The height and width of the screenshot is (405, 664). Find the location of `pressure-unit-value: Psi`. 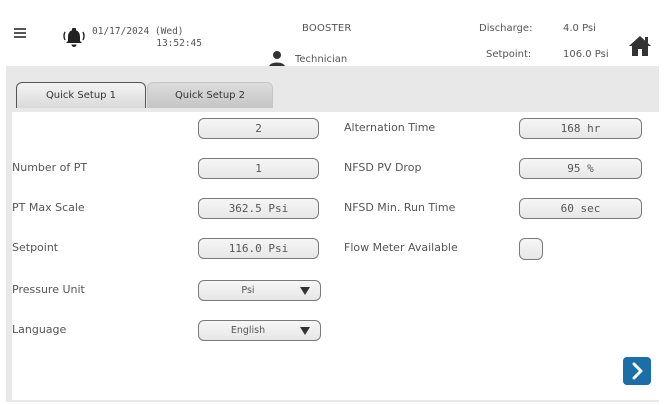

pressure-unit-value: Psi is located at coordinates (248, 290).